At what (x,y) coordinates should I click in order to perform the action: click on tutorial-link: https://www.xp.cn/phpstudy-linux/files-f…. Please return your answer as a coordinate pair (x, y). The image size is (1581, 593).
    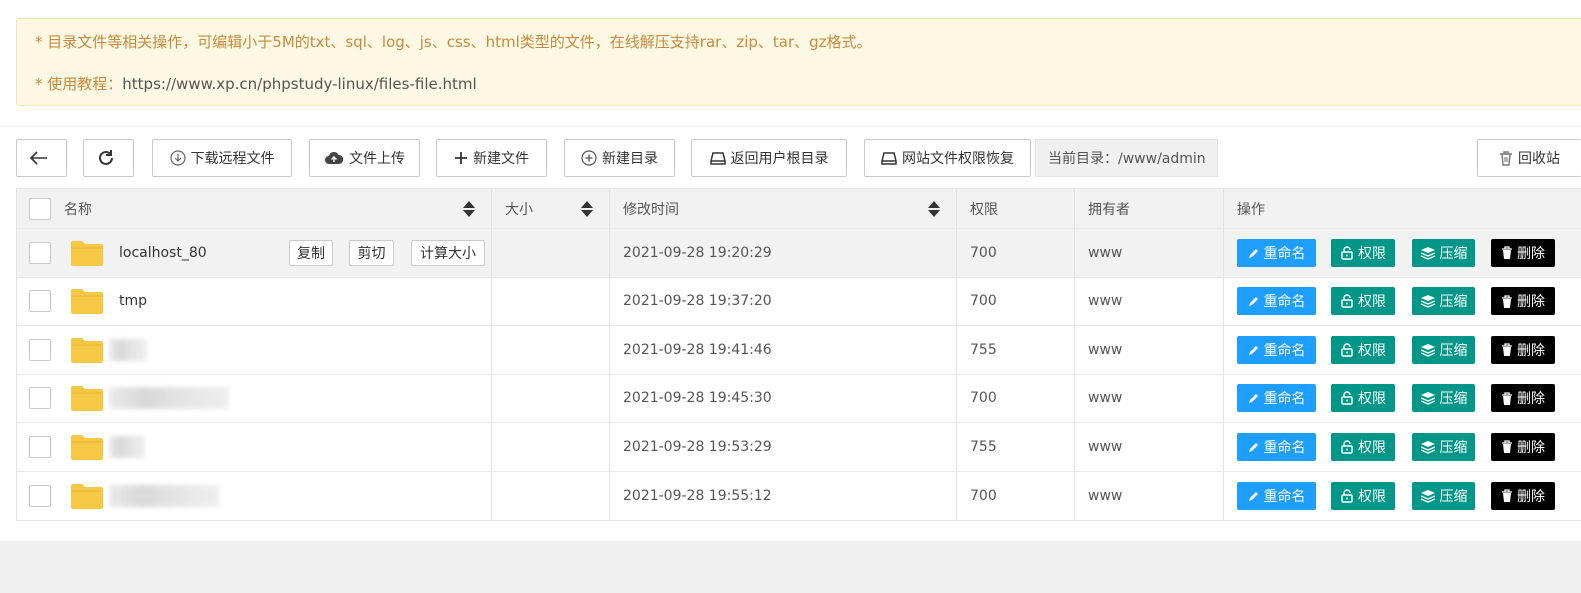
    Looking at the image, I should click on (299, 84).